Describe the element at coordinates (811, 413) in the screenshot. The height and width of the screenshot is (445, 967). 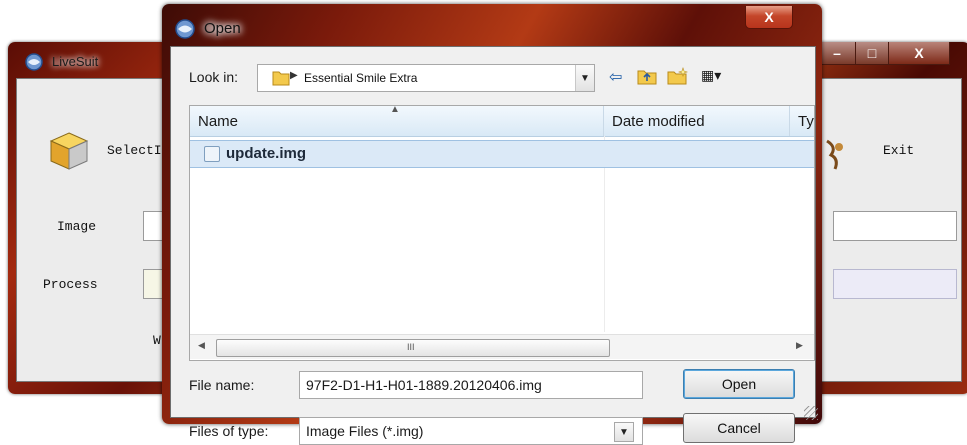
I see `resize-grip` at that location.